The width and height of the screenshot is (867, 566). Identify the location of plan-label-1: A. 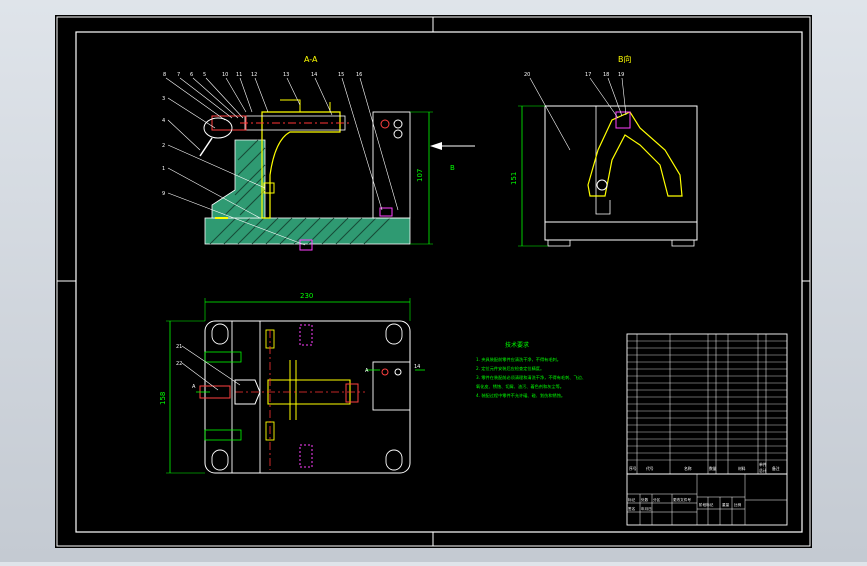
(367, 371).